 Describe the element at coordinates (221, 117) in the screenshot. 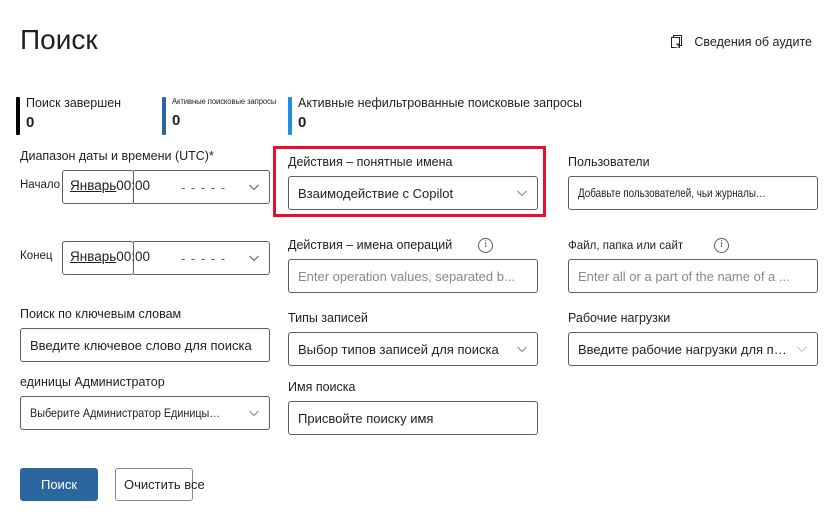

I see `stat-card-active-searches: Активные поисковые запросы 0` at that location.